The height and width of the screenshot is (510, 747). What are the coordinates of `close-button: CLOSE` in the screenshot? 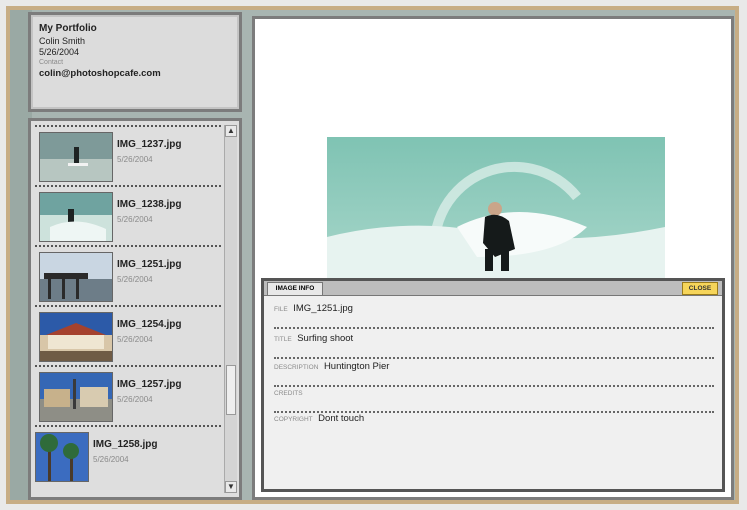 It's located at (700, 288).